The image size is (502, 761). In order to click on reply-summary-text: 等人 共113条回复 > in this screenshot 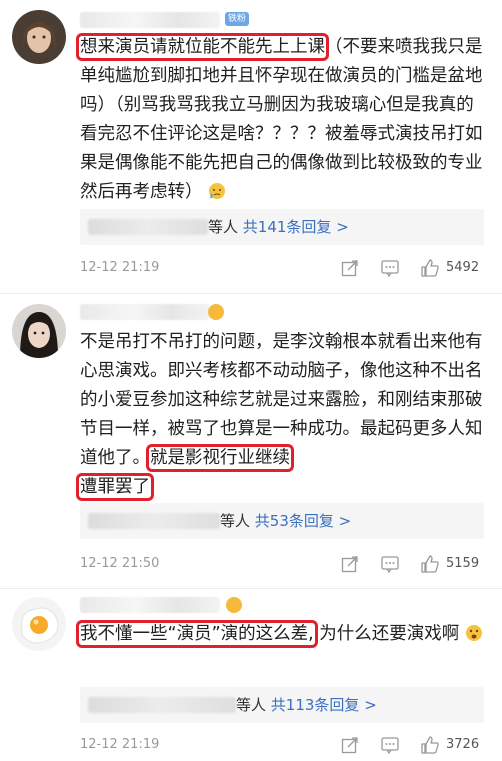, I will do `click(306, 705)`.